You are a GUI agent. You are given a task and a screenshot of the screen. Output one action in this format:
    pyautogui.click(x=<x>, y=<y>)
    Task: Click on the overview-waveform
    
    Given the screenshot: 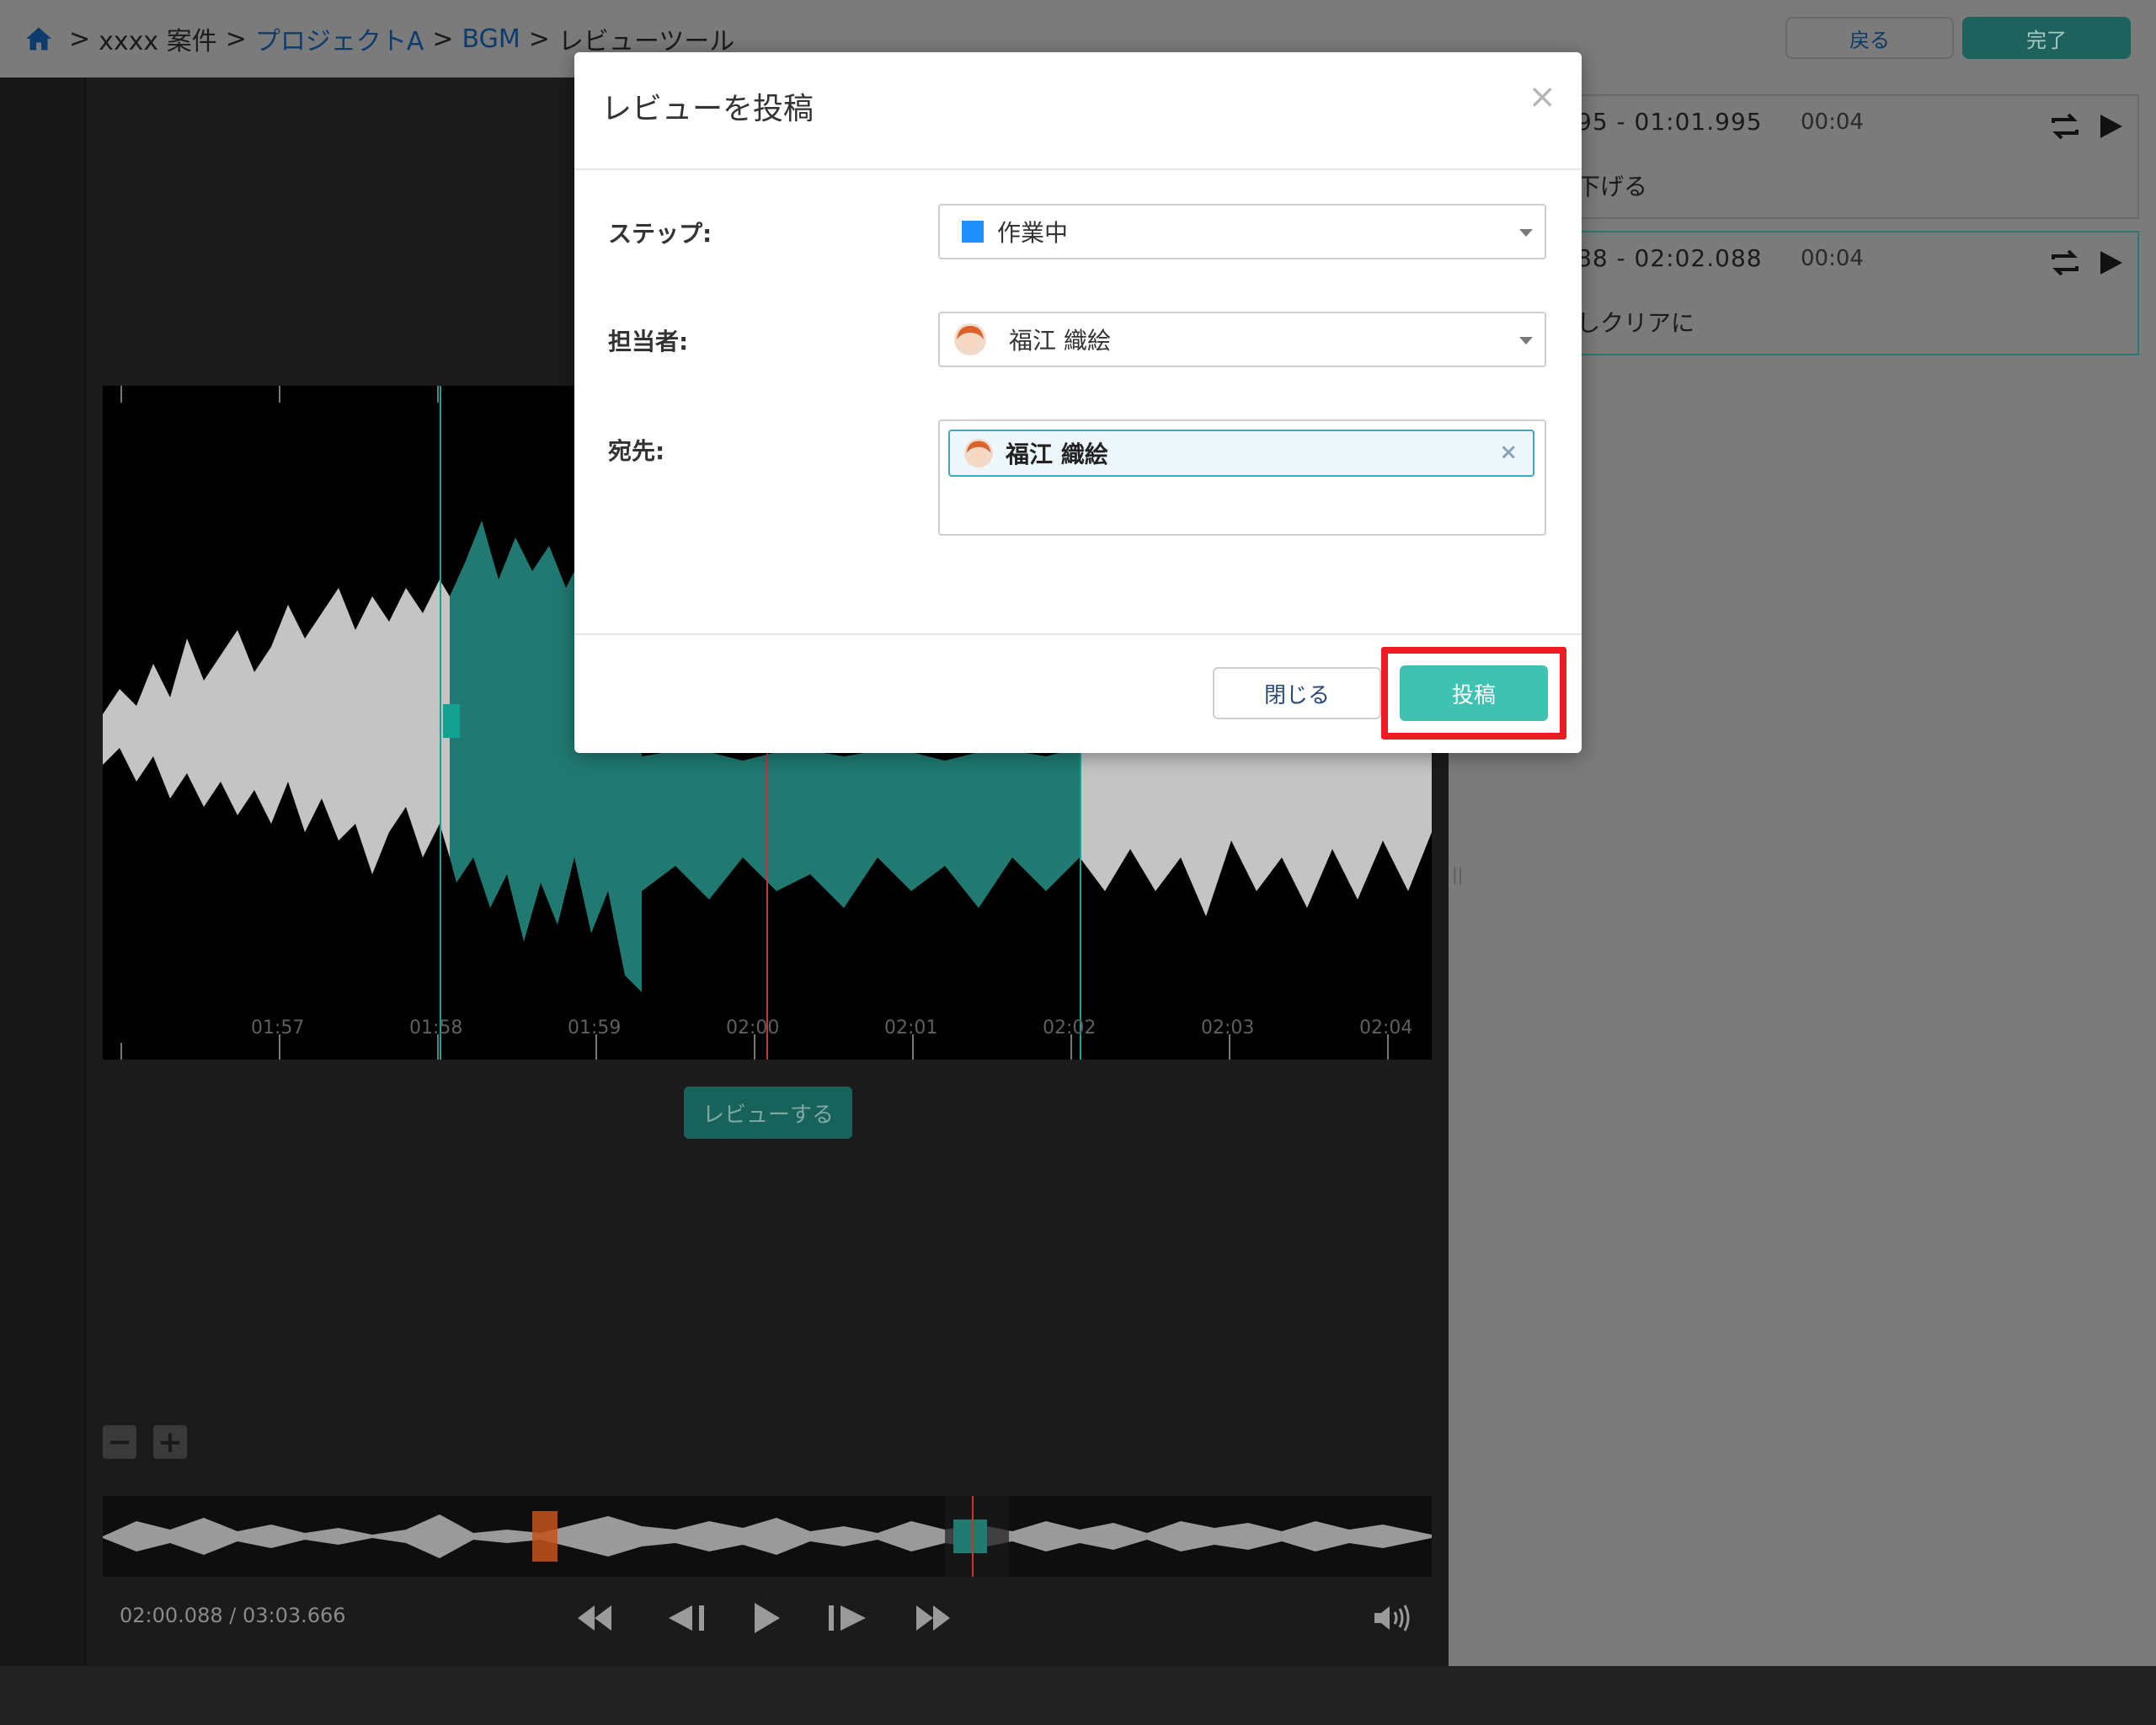 What is the action you would take?
    pyautogui.click(x=767, y=1536)
    